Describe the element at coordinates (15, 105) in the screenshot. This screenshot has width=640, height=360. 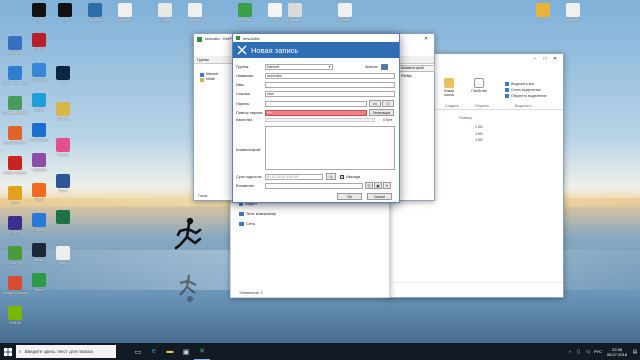
I see `desktop-icon: Панель управления` at that location.